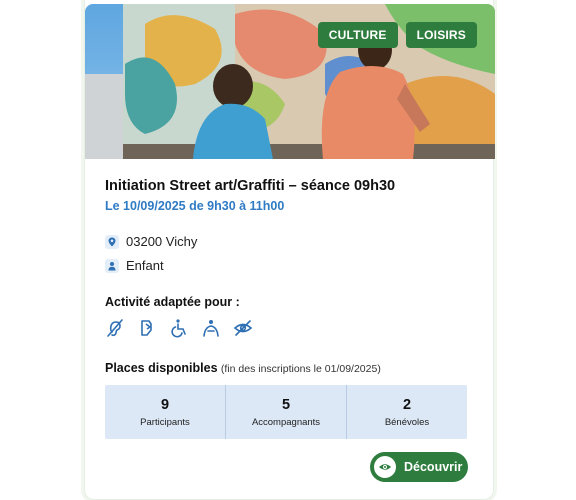 Image resolution: width=576 pixels, height=500 pixels. Describe the element at coordinates (433, 467) in the screenshot. I see `discover-label: Découvrir` at that location.